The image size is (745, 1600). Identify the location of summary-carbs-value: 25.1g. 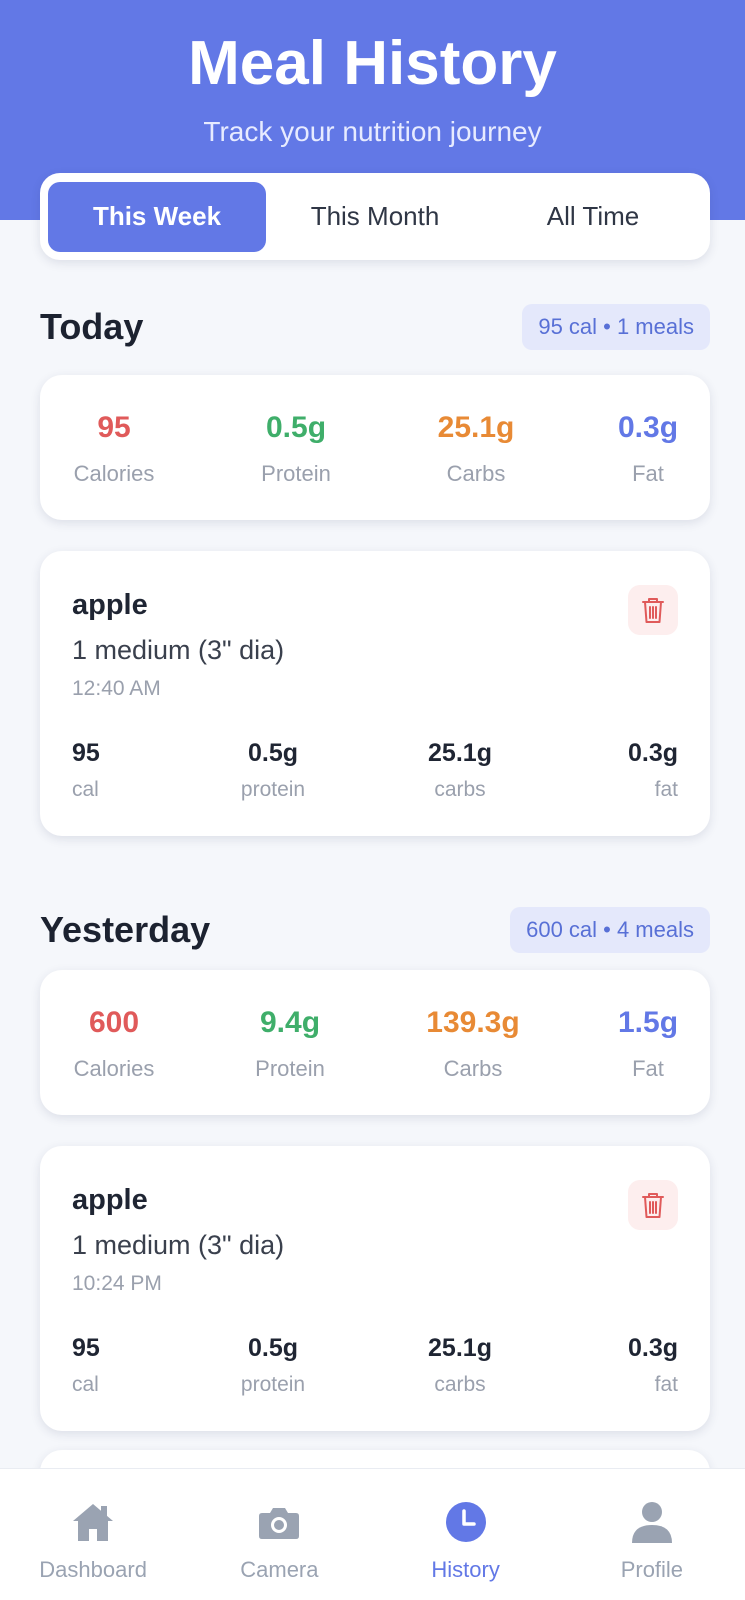
(476, 427).